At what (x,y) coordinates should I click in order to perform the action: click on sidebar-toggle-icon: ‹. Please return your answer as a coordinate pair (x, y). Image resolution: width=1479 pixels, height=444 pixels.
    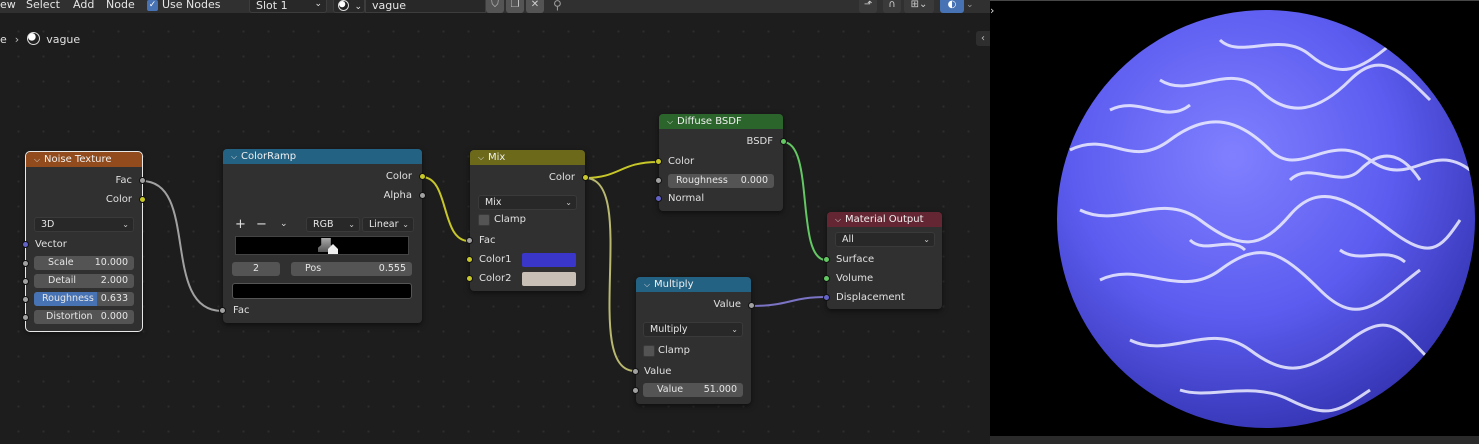
    Looking at the image, I should click on (983, 38).